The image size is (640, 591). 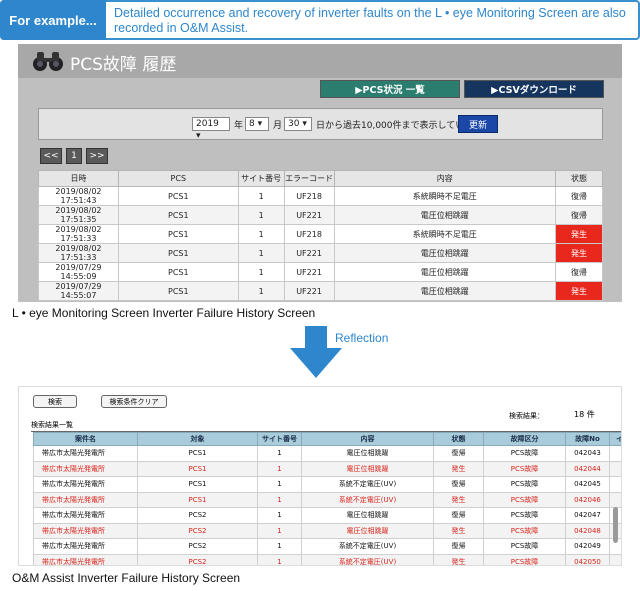 What do you see at coordinates (74, 156) in the screenshot?
I see `pager-page-button: 1` at bounding box center [74, 156].